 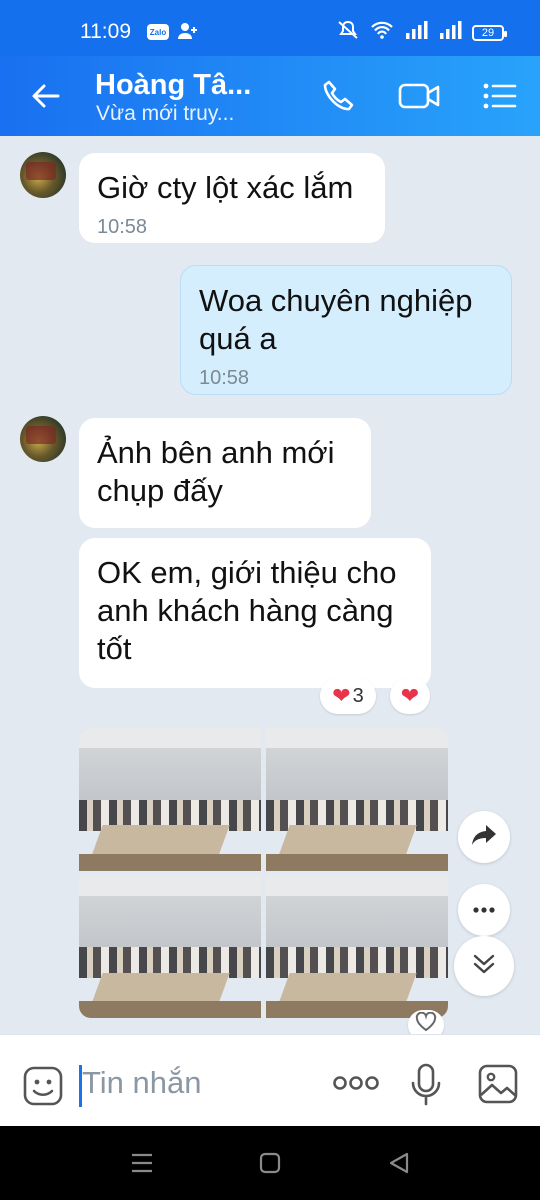 What do you see at coordinates (46, 98) in the screenshot?
I see `back-arrow-icon` at bounding box center [46, 98].